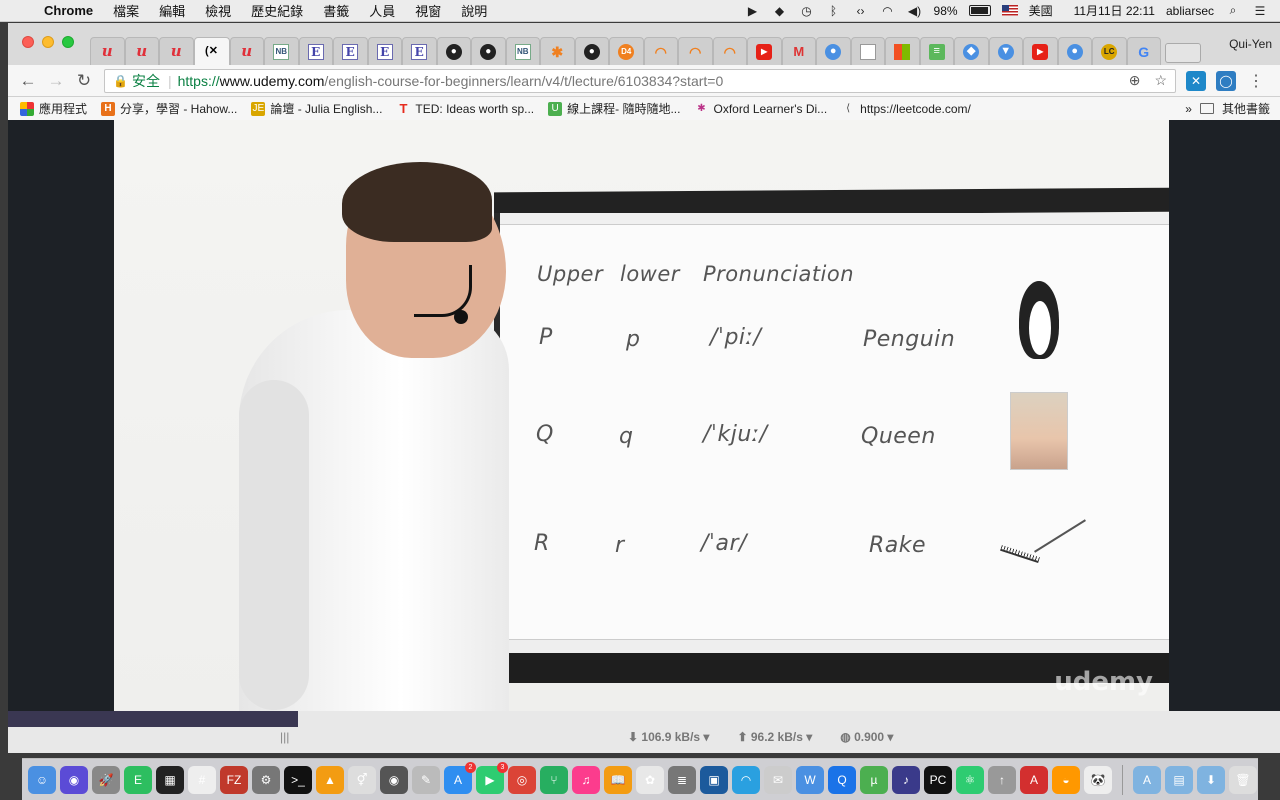 The height and width of the screenshot is (800, 1280). What do you see at coordinates (774, 737) in the screenshot?
I see `upload-rate: ⬆ 96.2 kB/s ▾` at bounding box center [774, 737].